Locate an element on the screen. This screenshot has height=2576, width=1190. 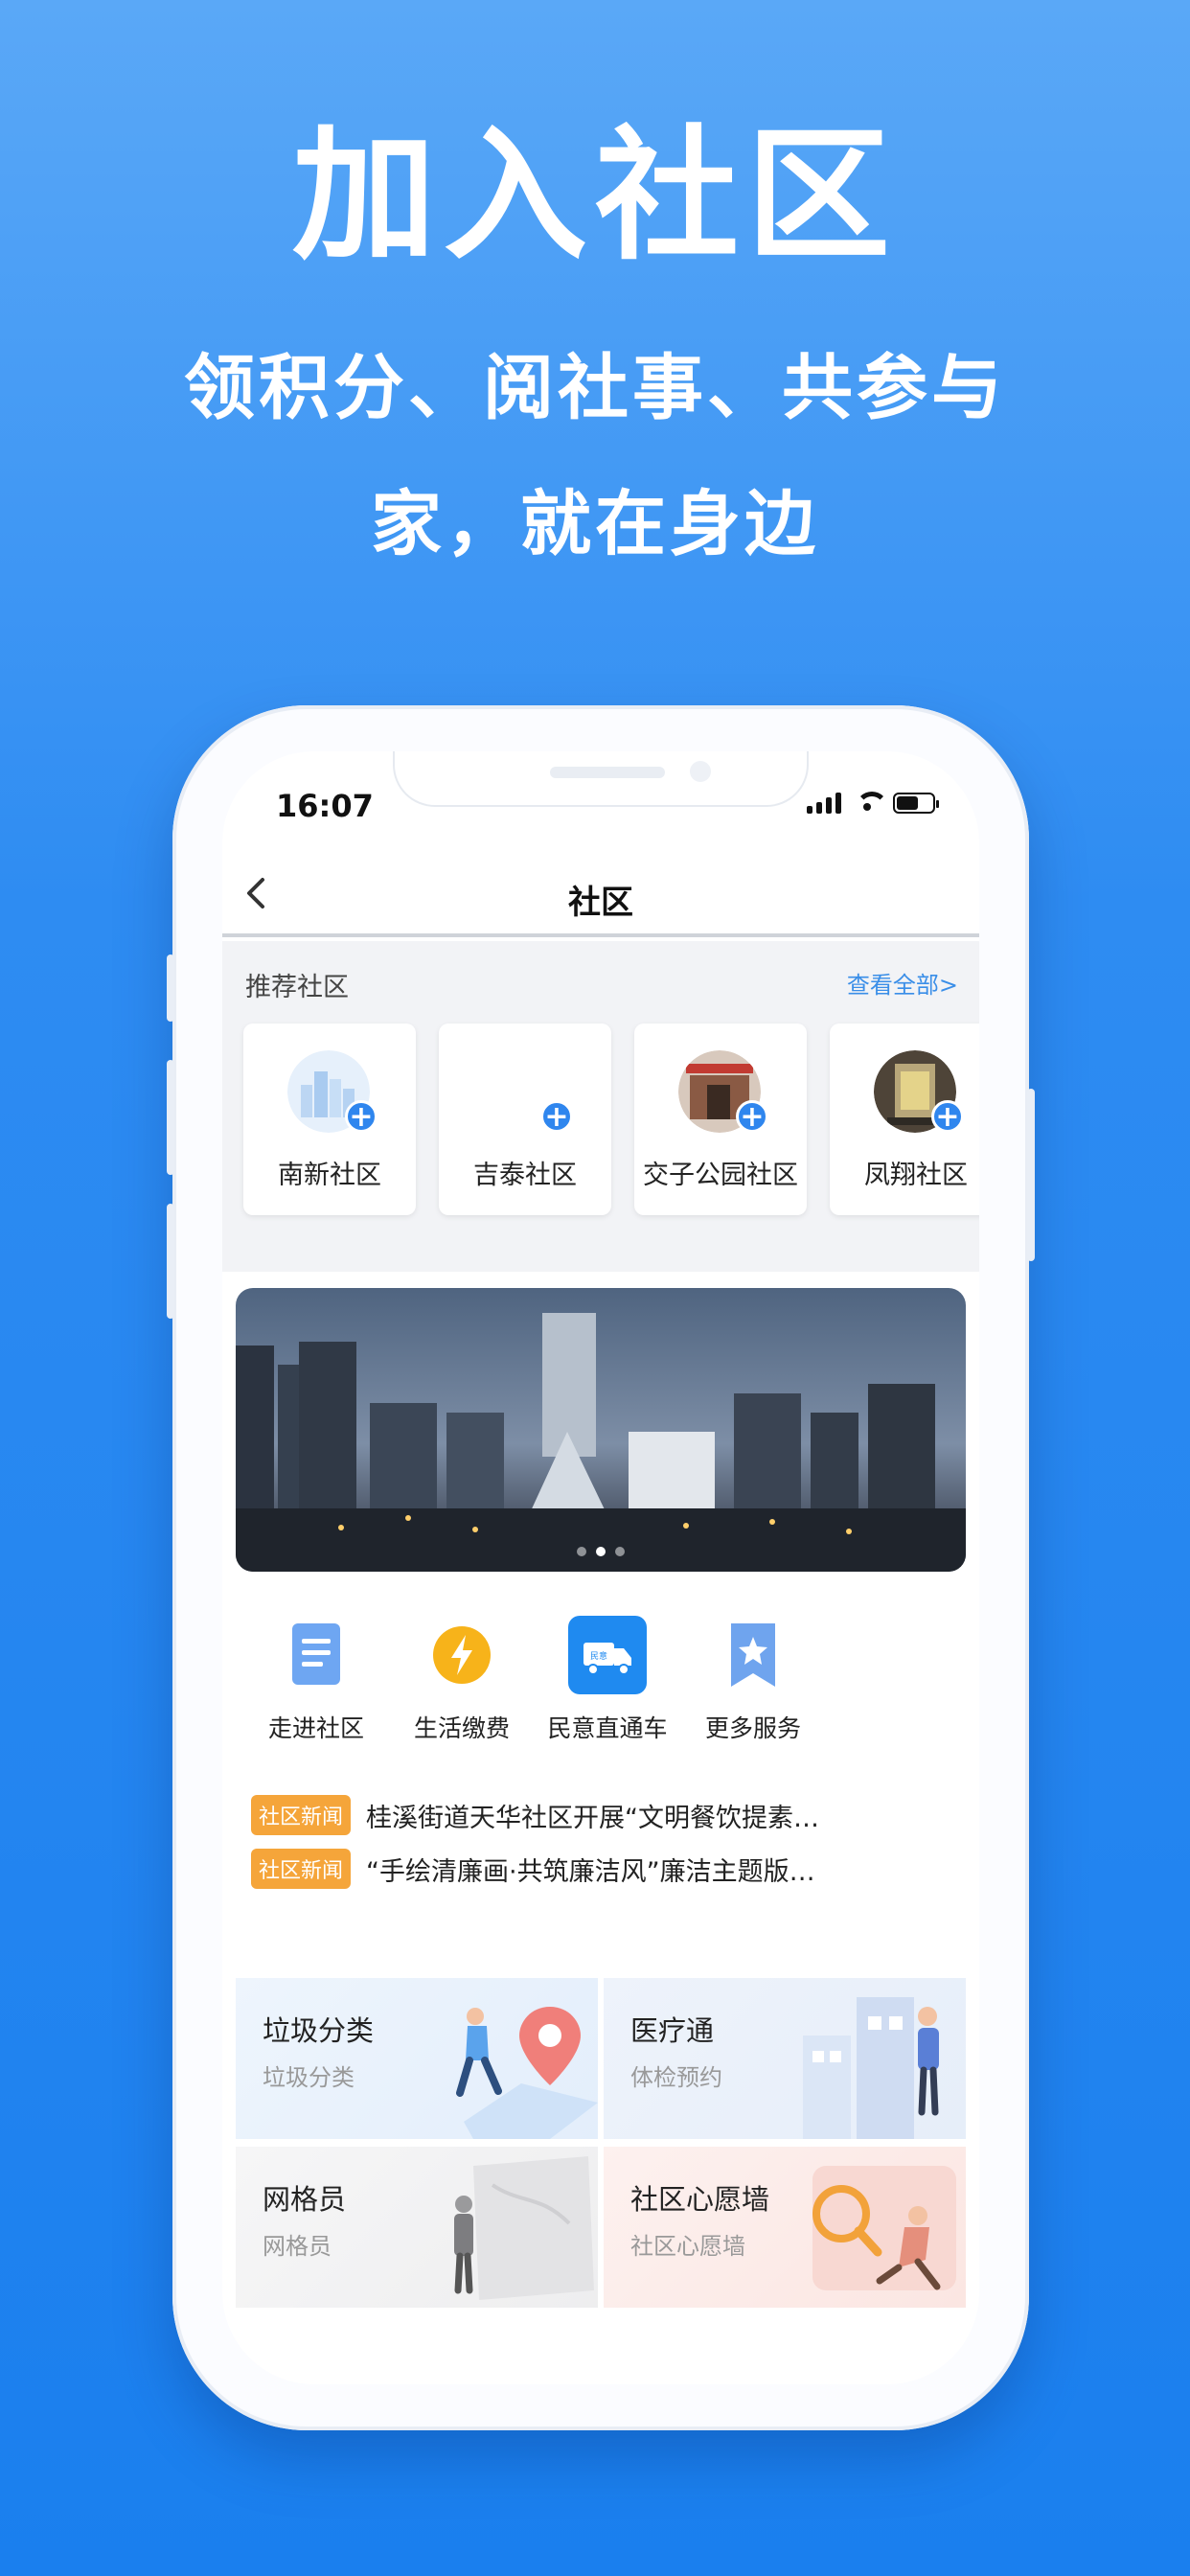
status-icons is located at coordinates (873, 803).